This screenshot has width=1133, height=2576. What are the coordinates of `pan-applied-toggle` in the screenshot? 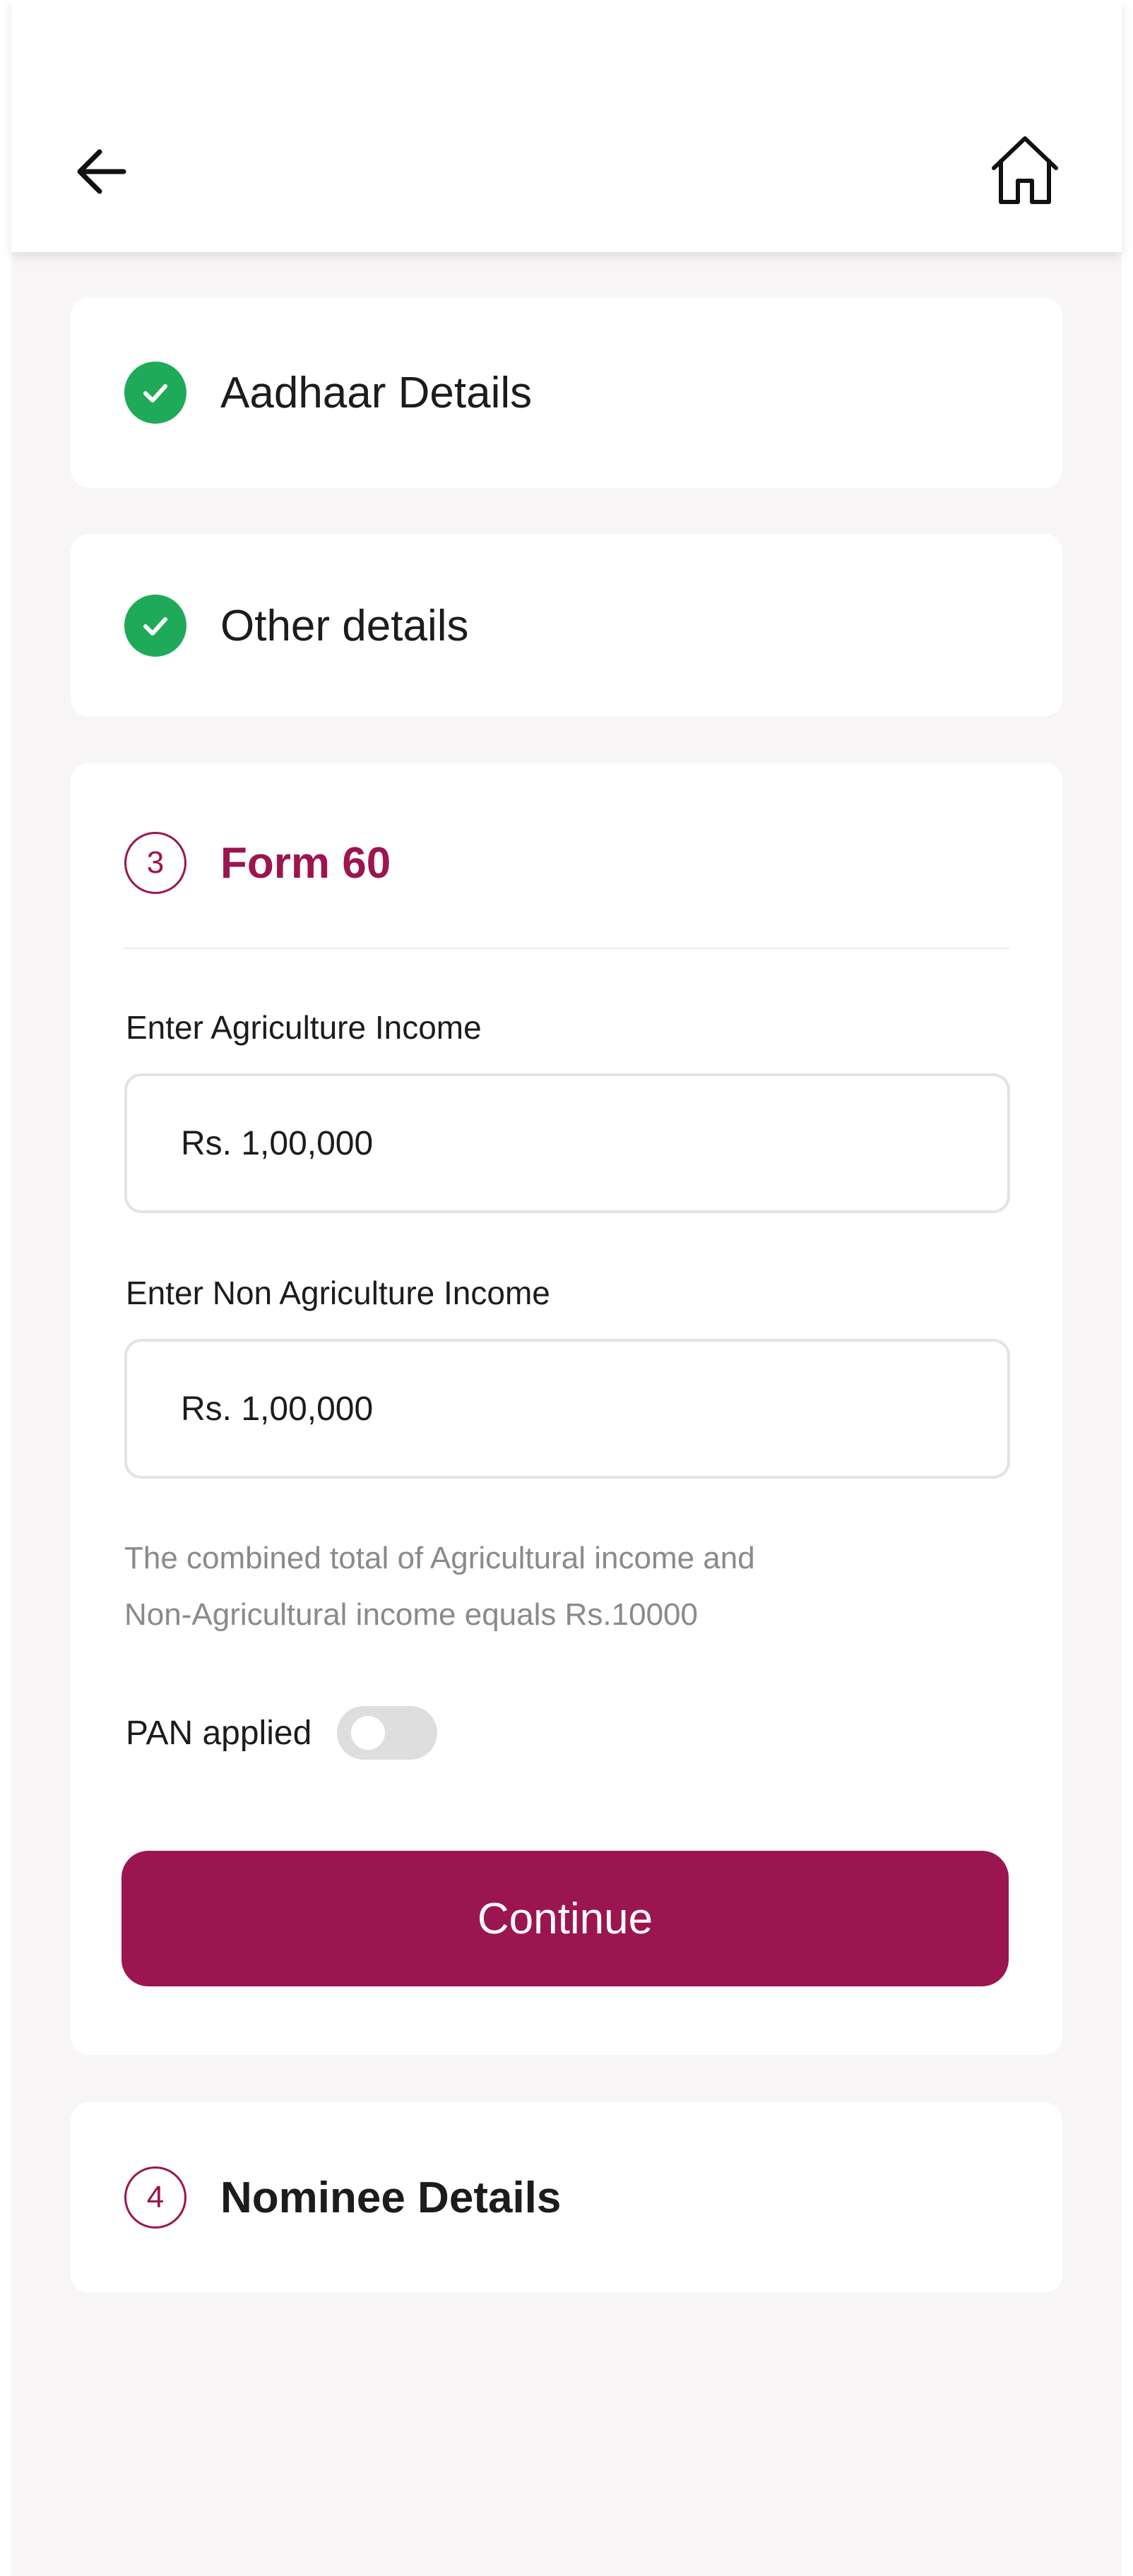 It's located at (387, 1733).